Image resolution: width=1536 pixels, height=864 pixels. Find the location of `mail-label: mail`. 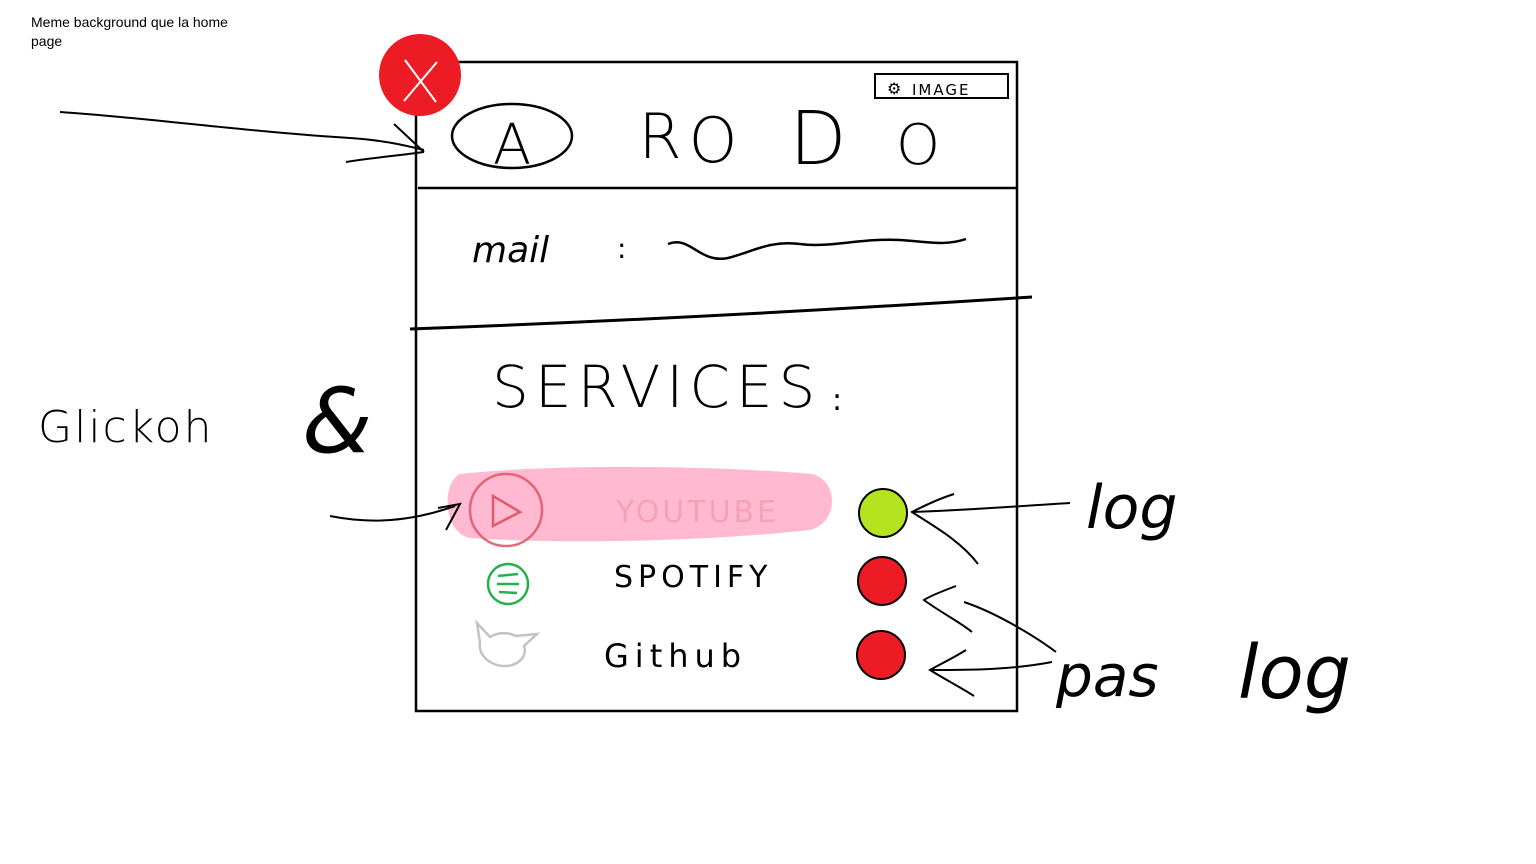

mail-label: mail is located at coordinates (510, 250).